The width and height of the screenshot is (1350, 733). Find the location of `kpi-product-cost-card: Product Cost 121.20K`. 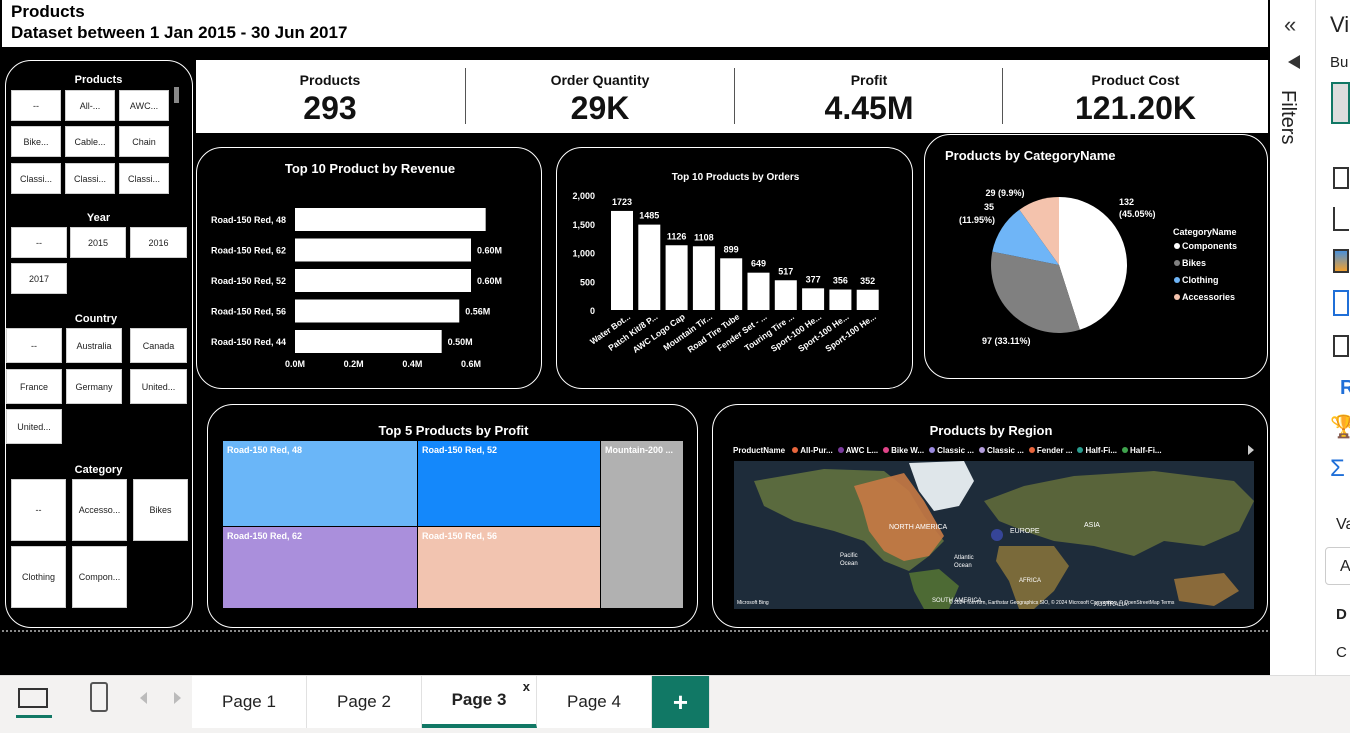

kpi-product-cost-card: Product Cost 121.20K is located at coordinates (1135, 96).